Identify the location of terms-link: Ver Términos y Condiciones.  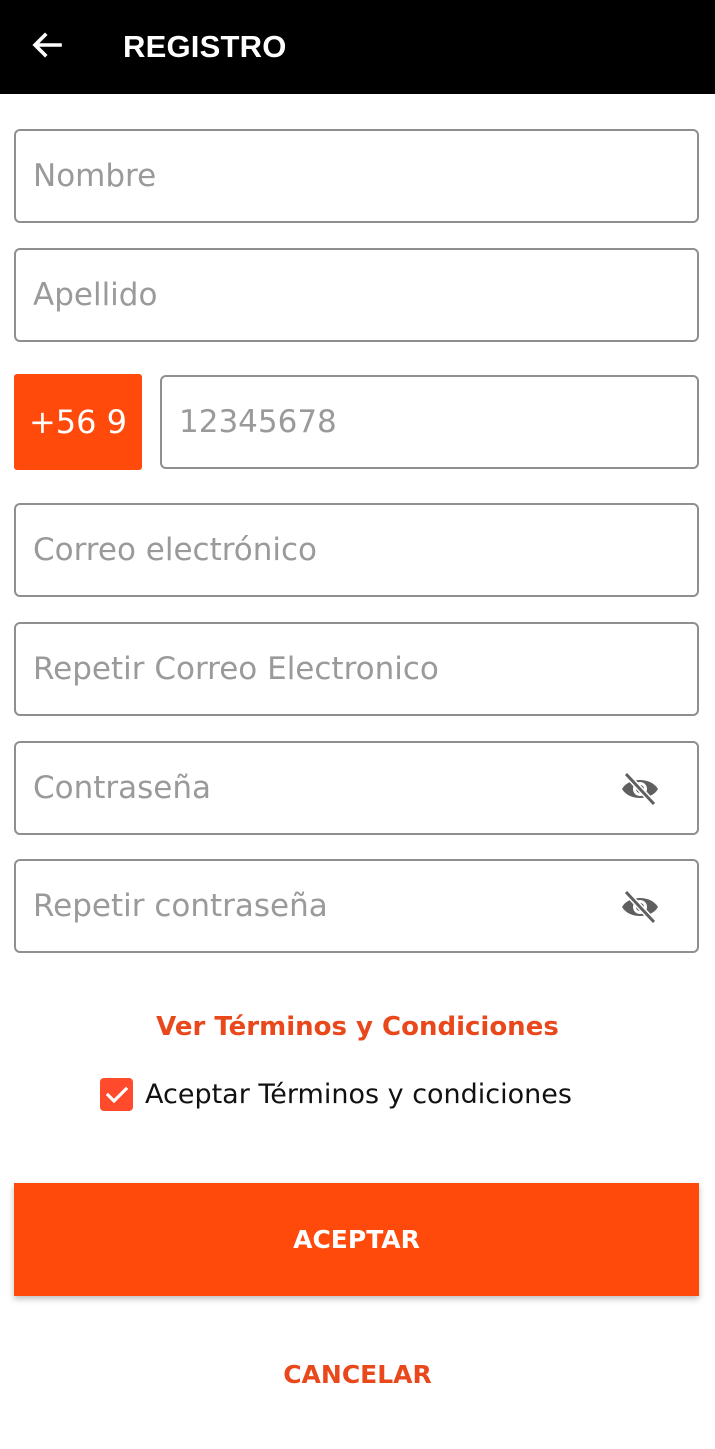
(357, 1027).